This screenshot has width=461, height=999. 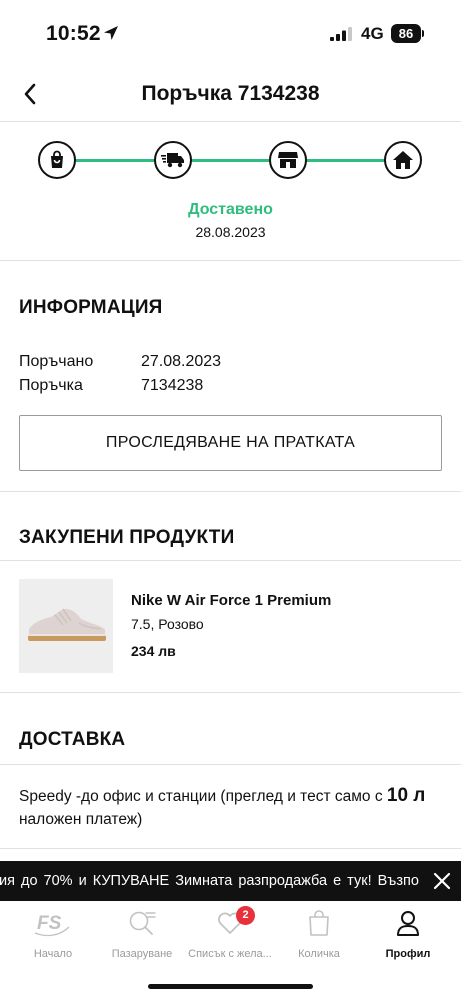 What do you see at coordinates (56, 361) in the screenshot?
I see `ordered-label: Поръчано` at bounding box center [56, 361].